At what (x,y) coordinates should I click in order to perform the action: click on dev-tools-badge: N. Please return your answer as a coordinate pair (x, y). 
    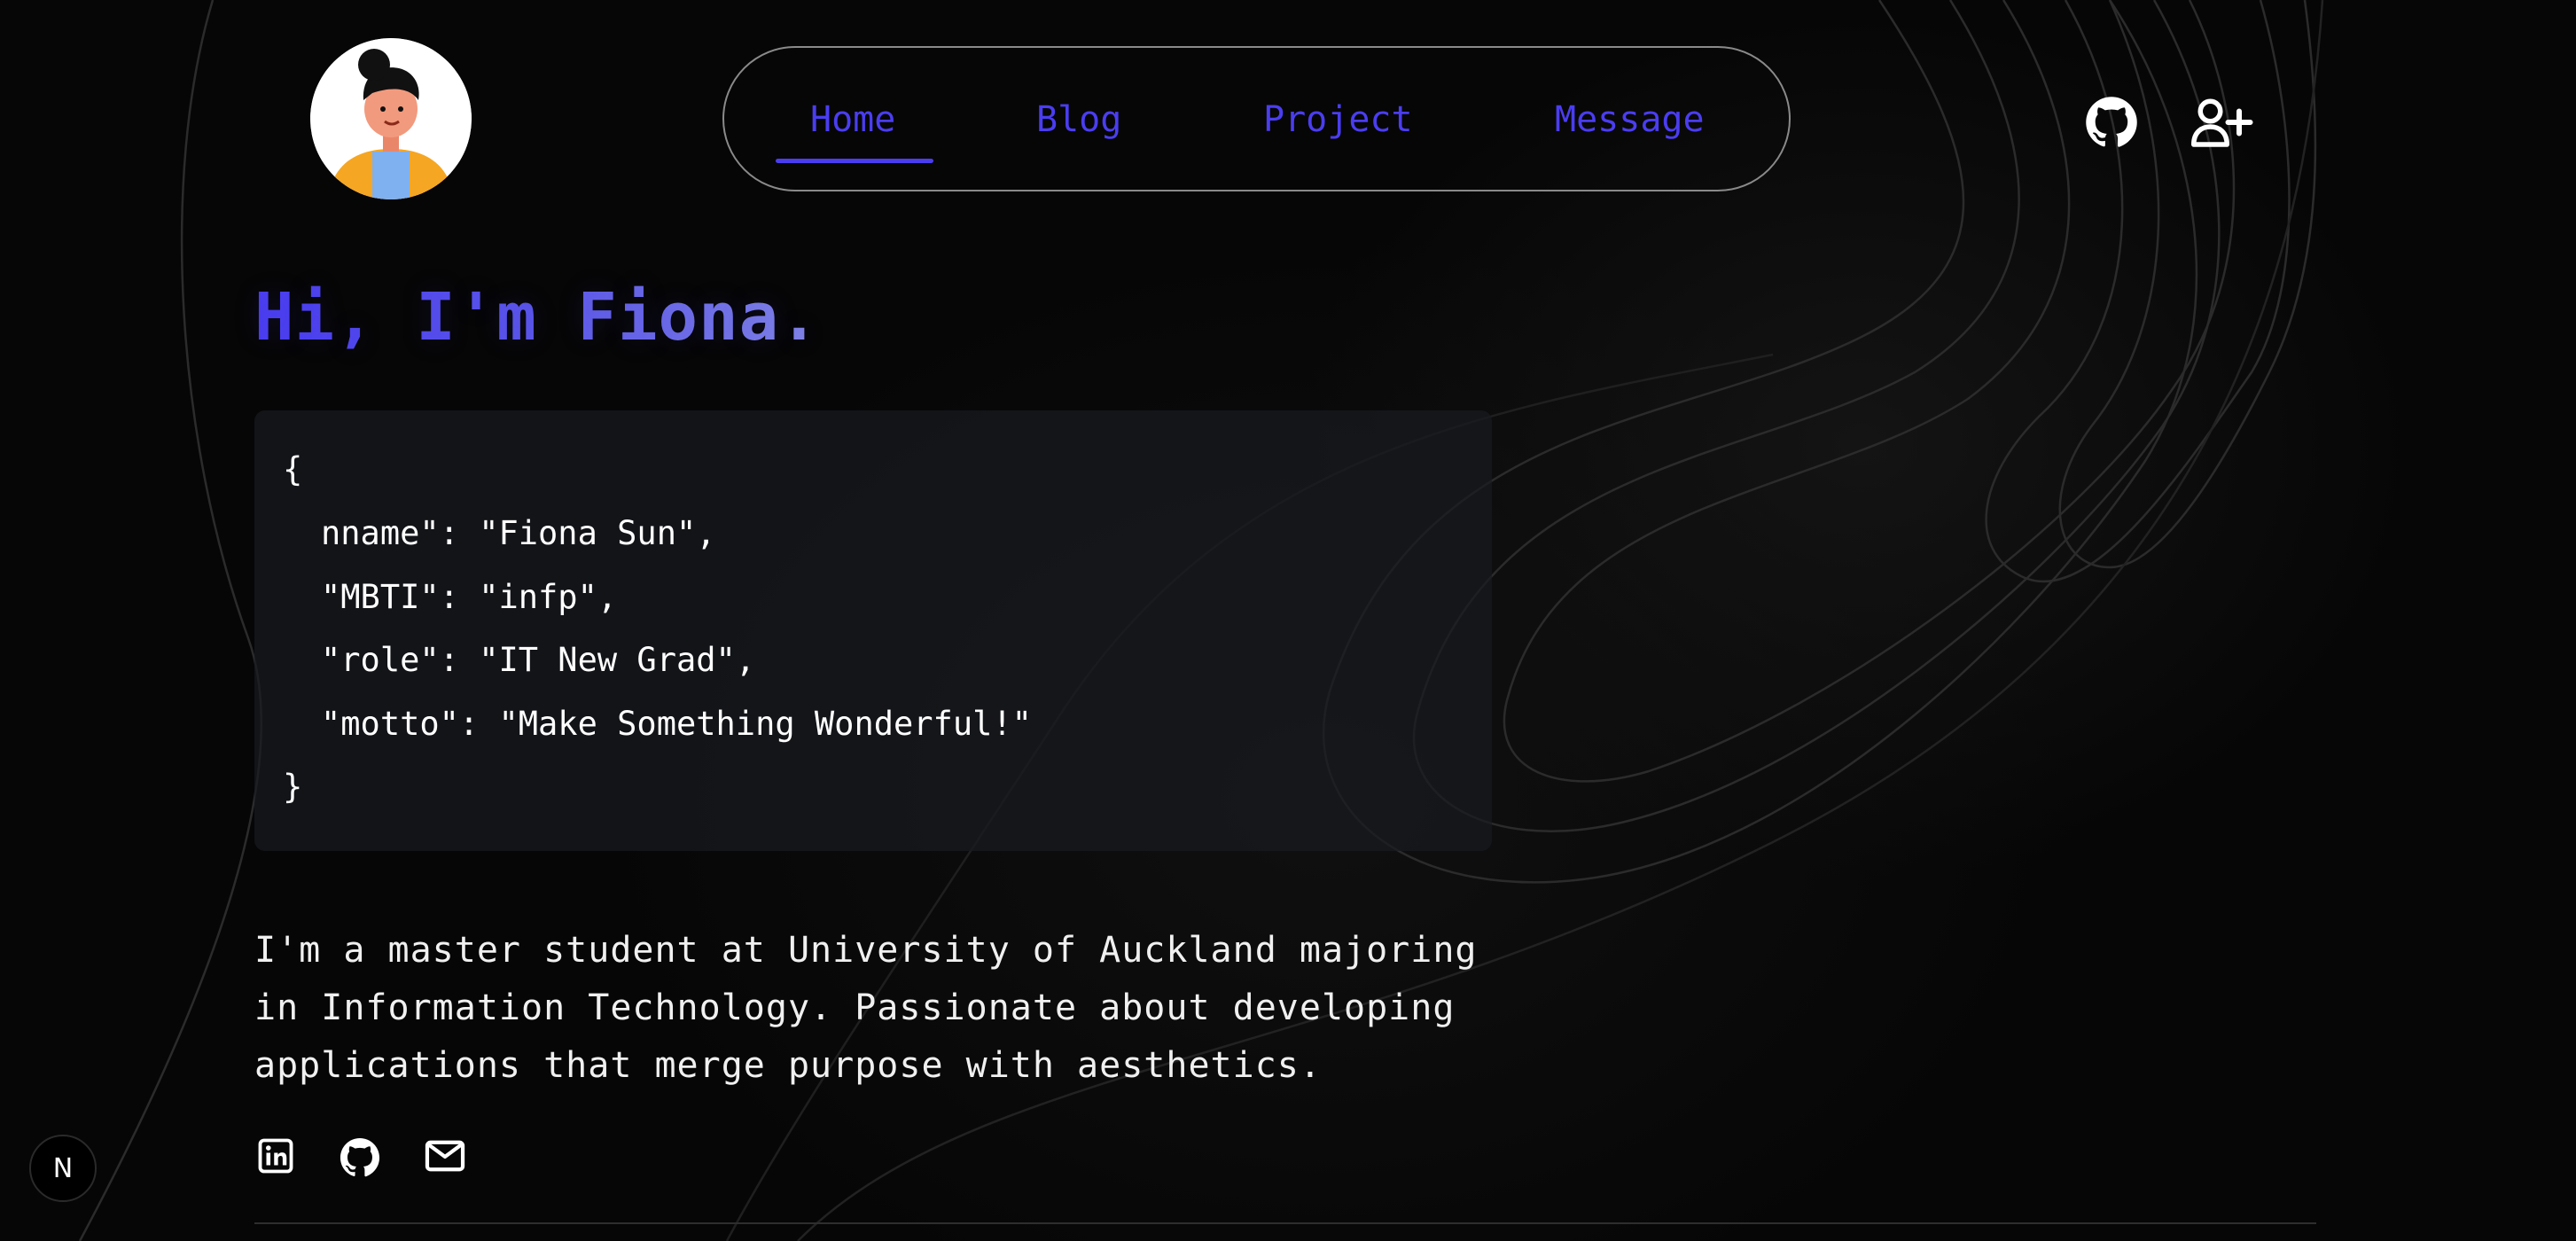
    Looking at the image, I should click on (63, 1169).